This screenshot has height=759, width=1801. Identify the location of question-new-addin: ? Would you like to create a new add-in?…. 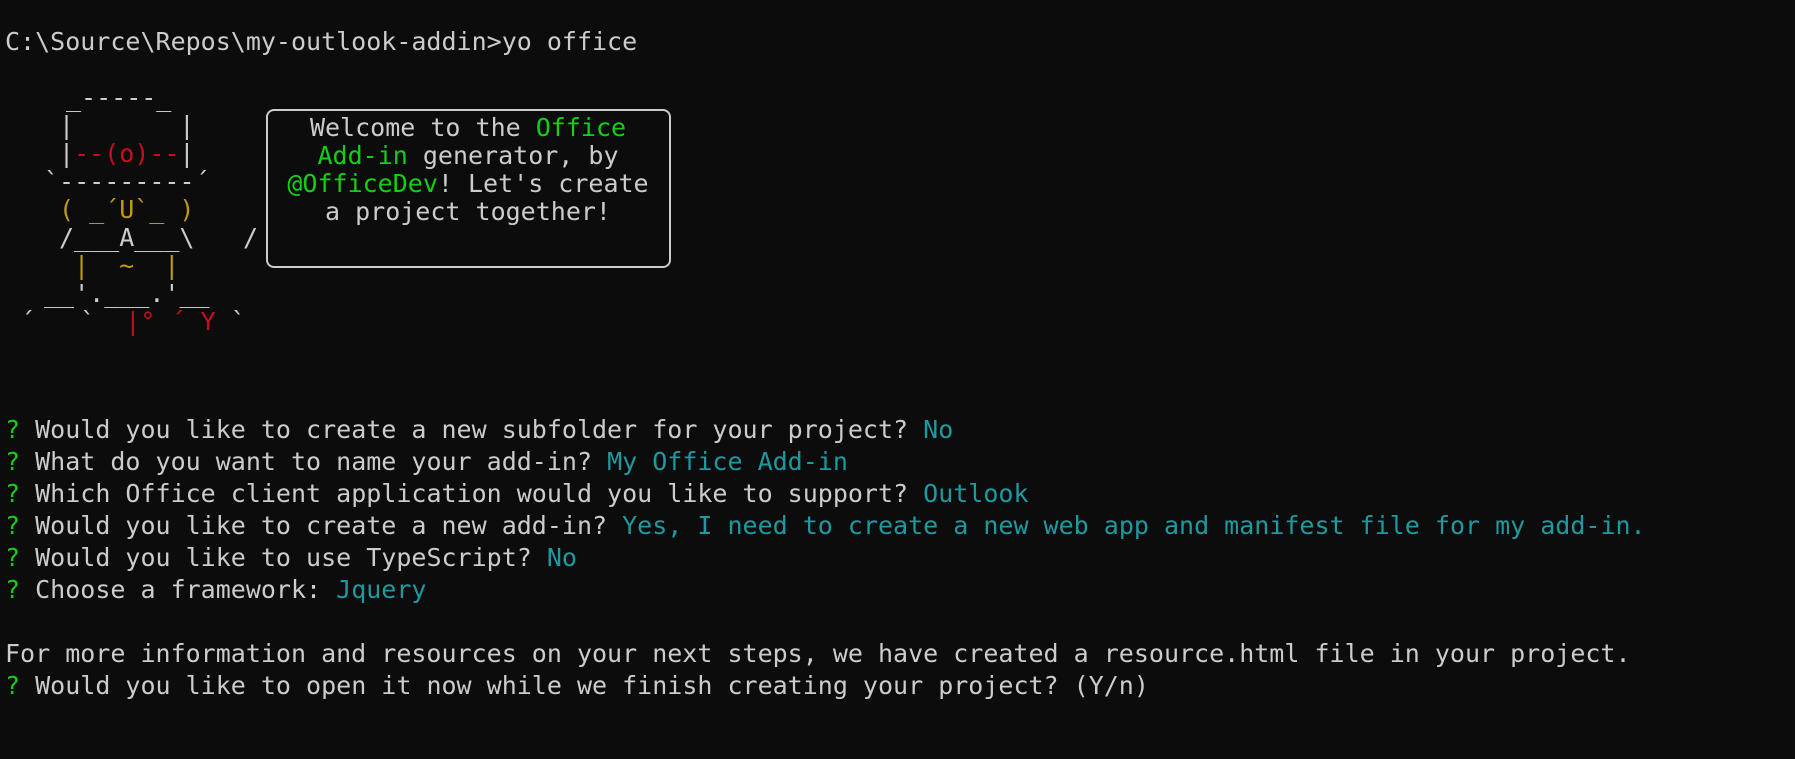
(825, 525).